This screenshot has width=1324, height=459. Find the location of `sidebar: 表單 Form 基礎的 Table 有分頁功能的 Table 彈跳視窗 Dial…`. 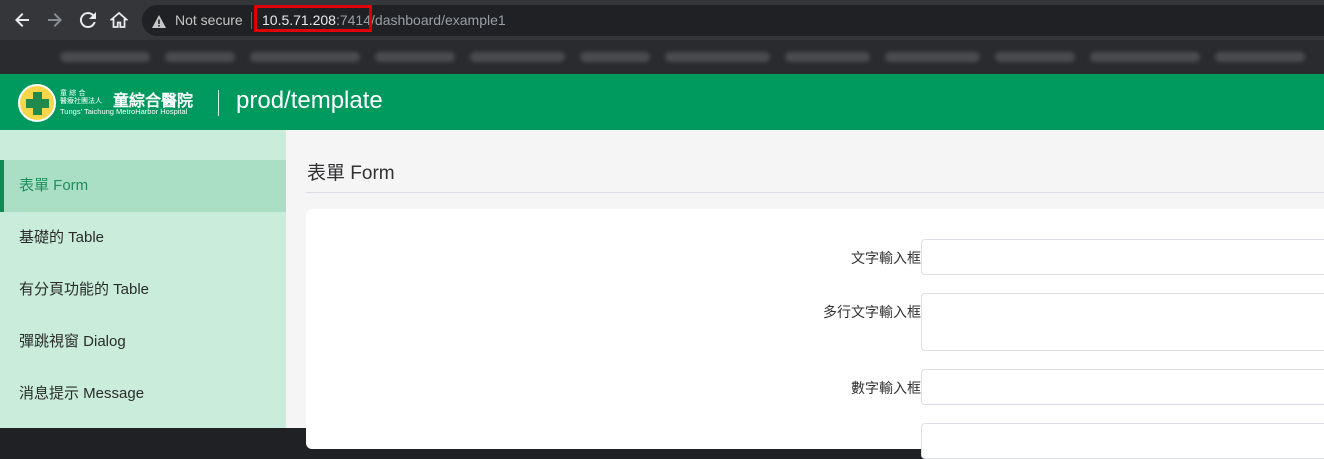

sidebar: 表單 Form 基礎的 Table 有分頁功能的 Table 彈跳視窗 Dial… is located at coordinates (143, 279).